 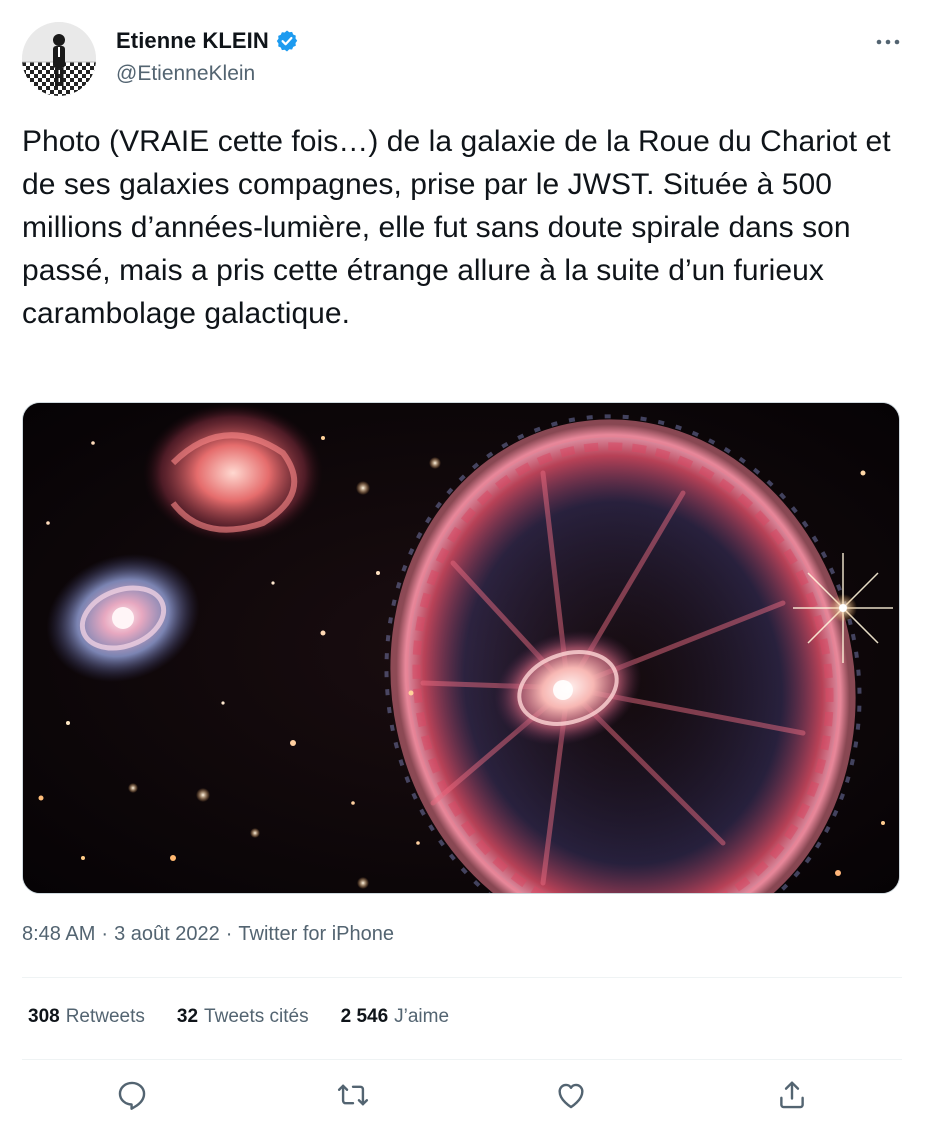 I want to click on more-icon, so click(x=888, y=42).